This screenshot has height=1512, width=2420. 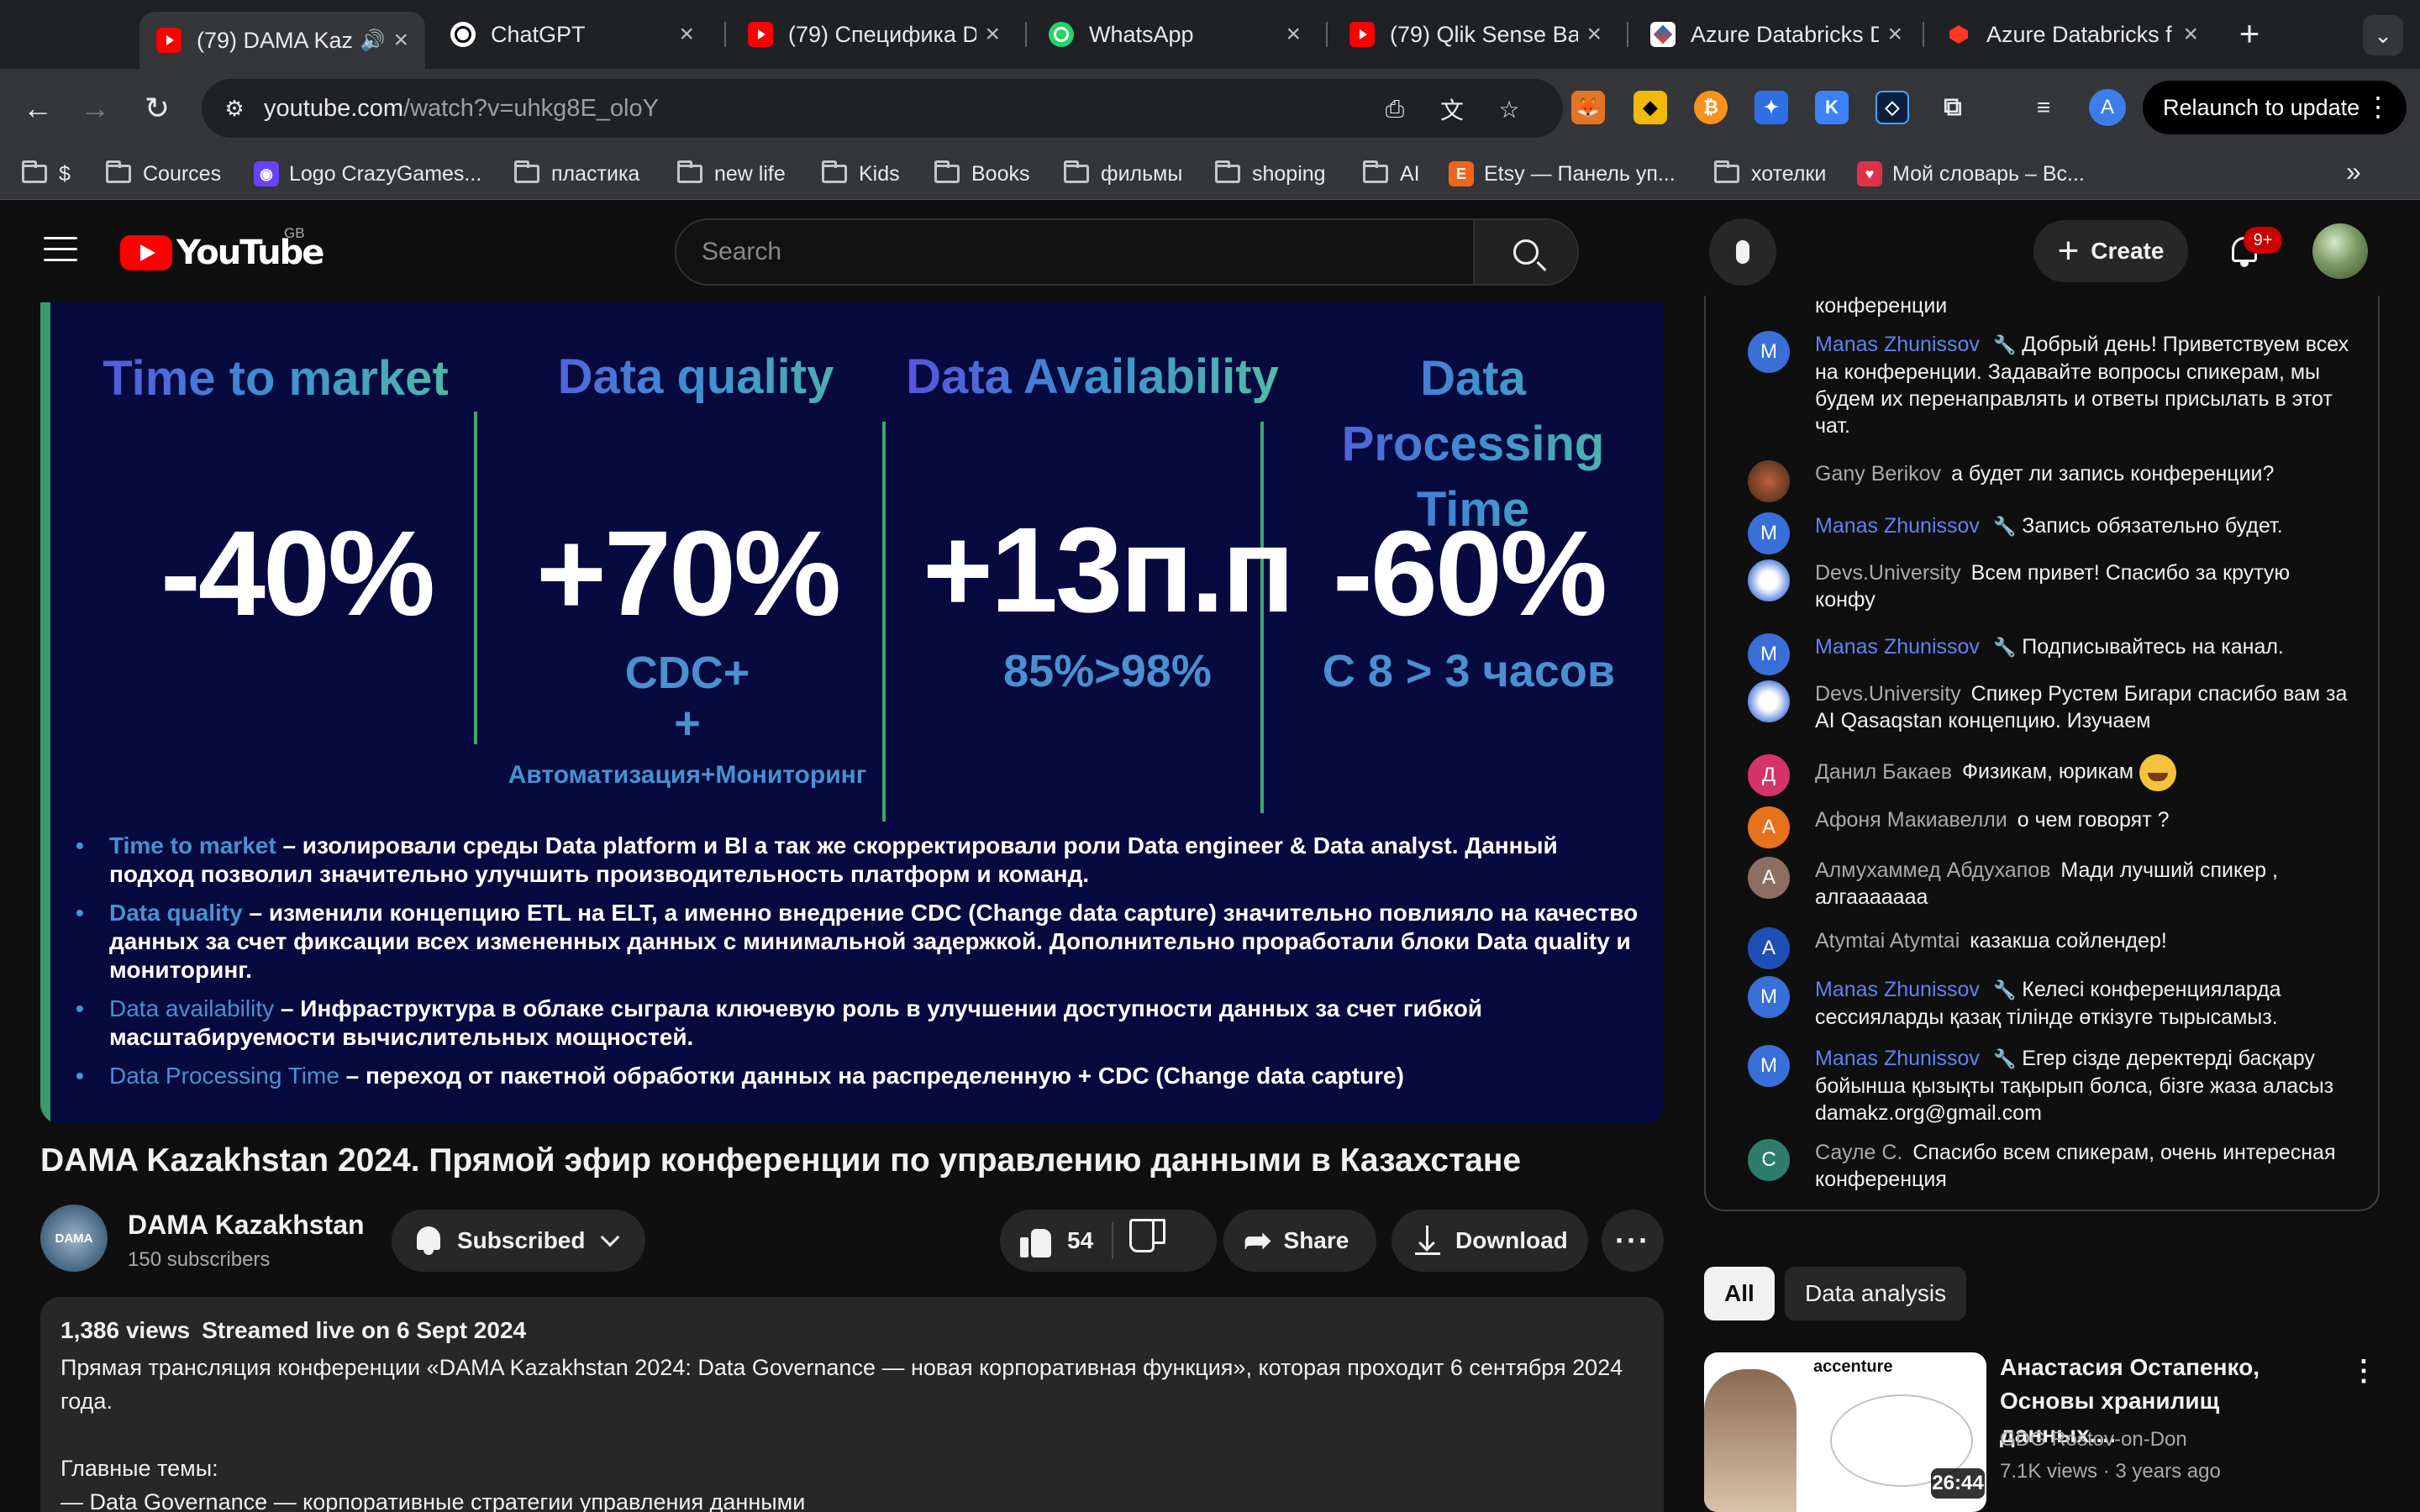 I want to click on chat-author: Данил Бакаев, so click(x=1883, y=772).